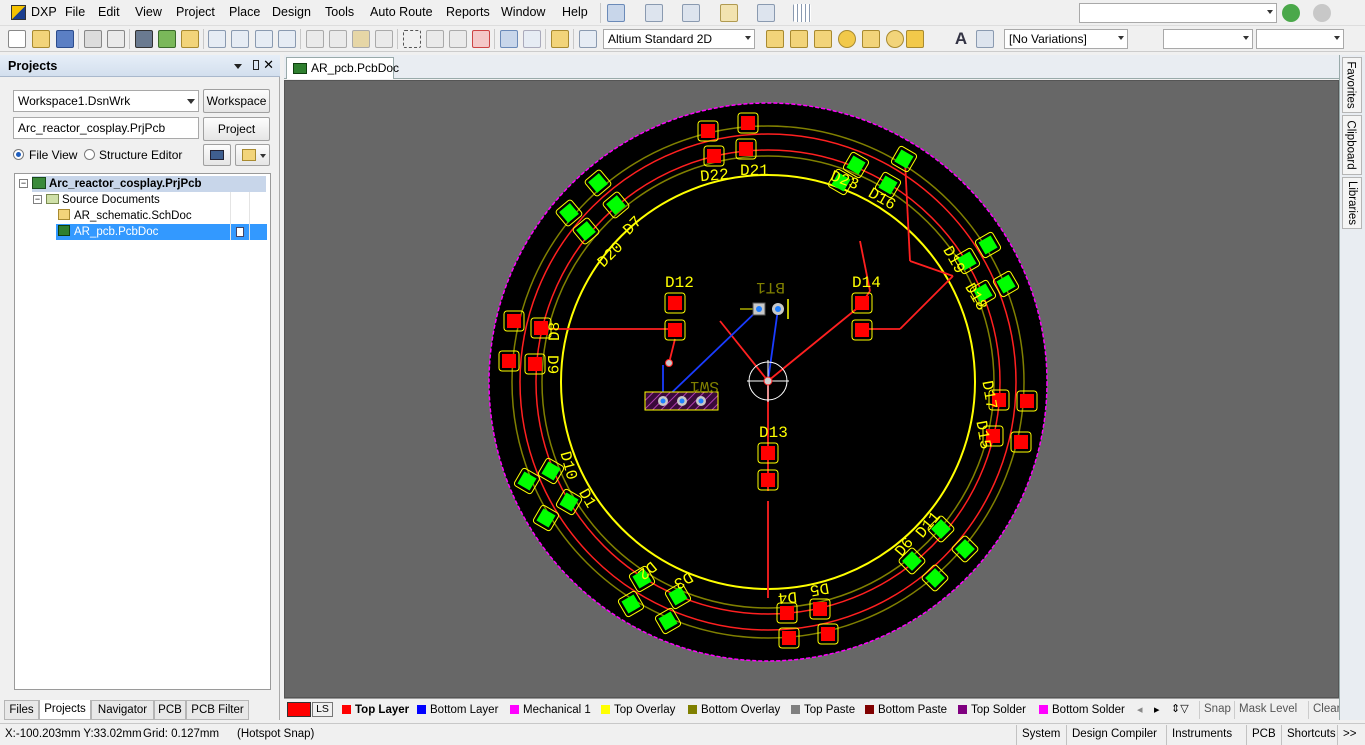  Describe the element at coordinates (361, 39) in the screenshot. I see `paste-icon` at that location.